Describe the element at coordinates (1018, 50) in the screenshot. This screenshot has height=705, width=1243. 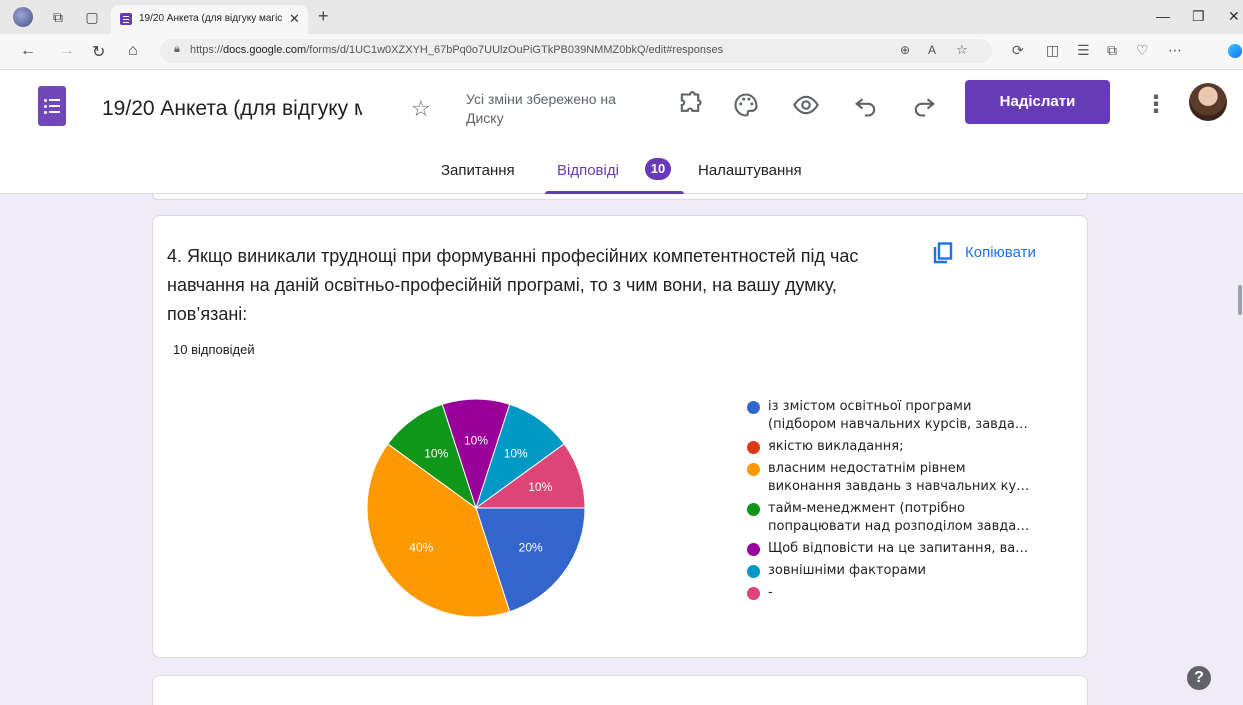
I see `extensions-icon: ⟳` at that location.